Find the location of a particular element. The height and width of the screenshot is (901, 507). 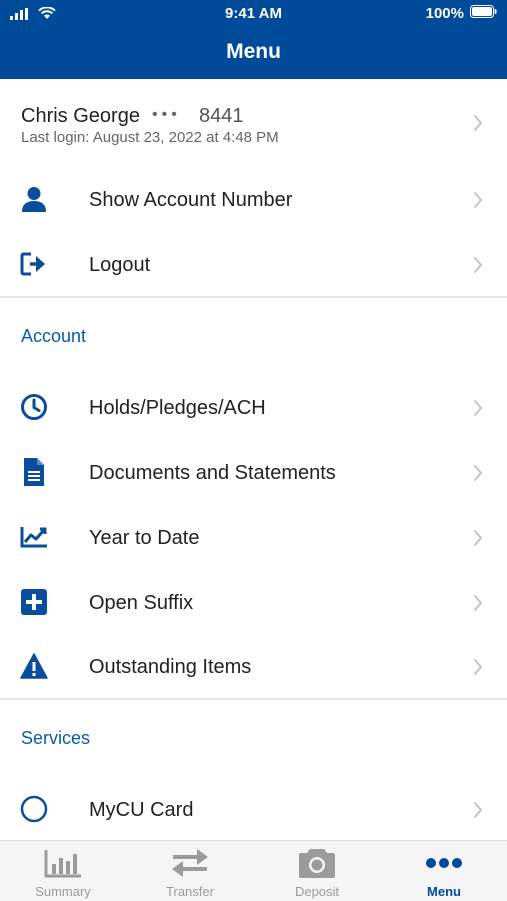

tab-label: Transfer is located at coordinates (190, 891).